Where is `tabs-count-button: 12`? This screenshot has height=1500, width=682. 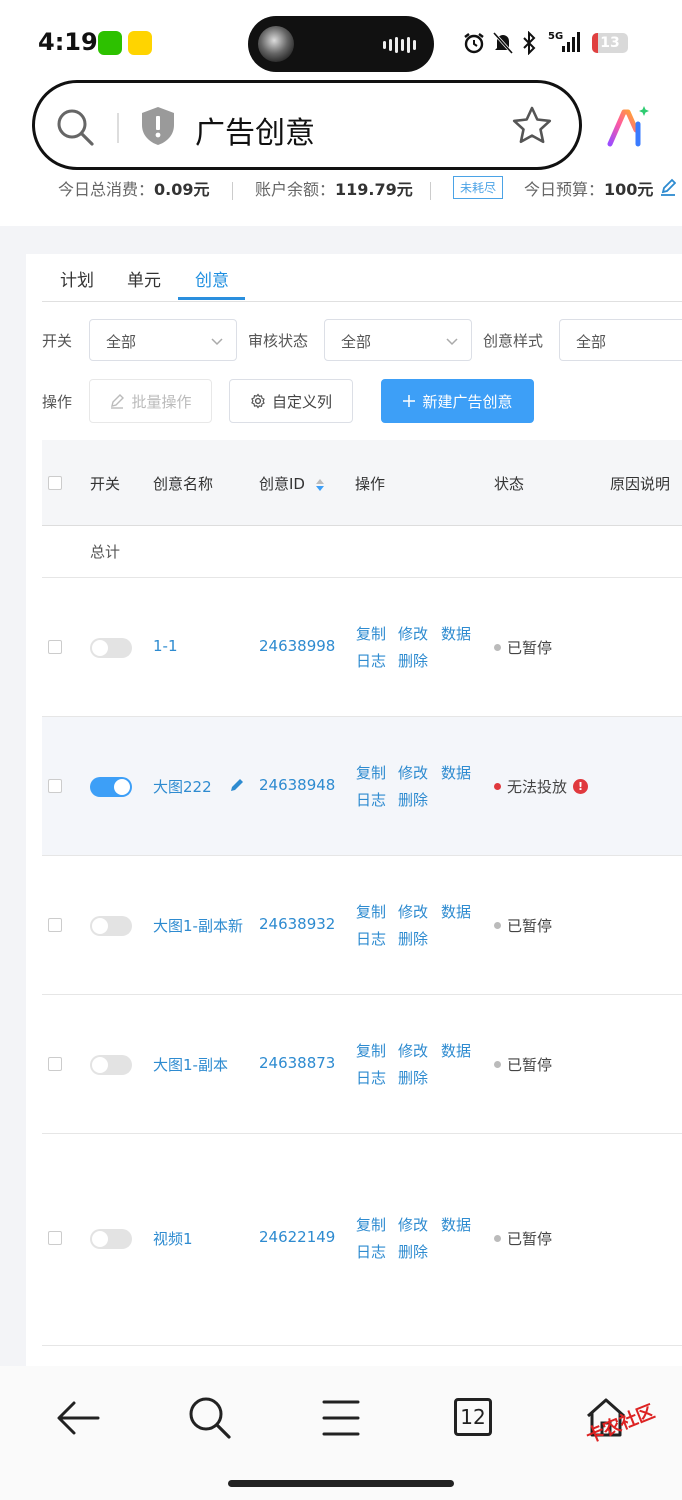 tabs-count-button: 12 is located at coordinates (473, 1417).